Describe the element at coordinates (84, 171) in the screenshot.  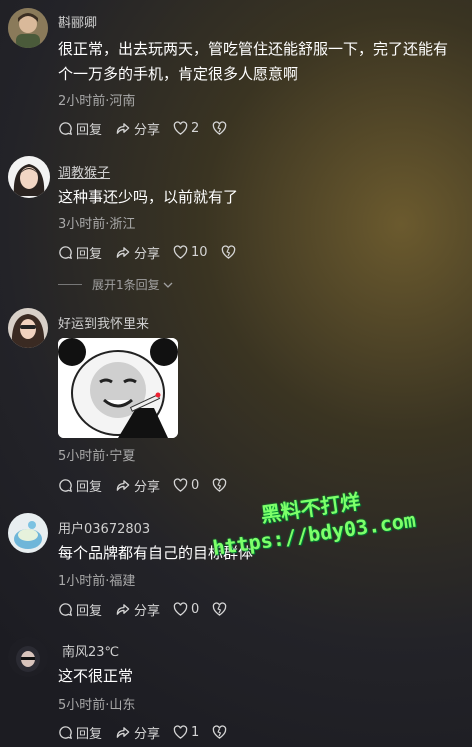
I see `comment-author: 调教猴子` at that location.